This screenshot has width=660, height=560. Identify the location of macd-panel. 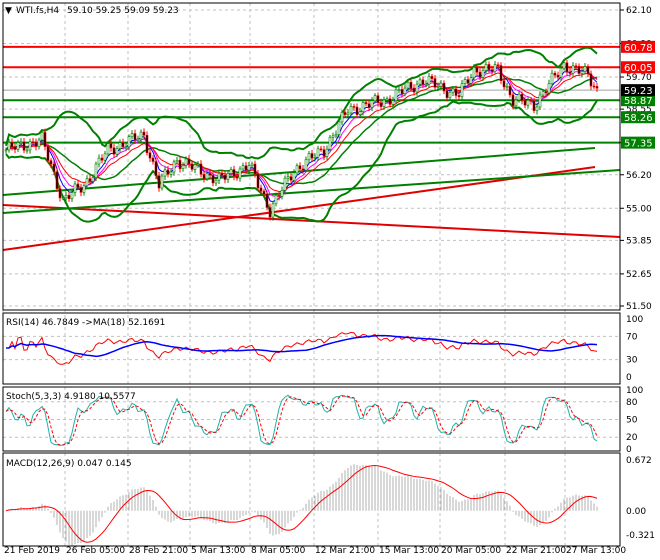
(301, 505).